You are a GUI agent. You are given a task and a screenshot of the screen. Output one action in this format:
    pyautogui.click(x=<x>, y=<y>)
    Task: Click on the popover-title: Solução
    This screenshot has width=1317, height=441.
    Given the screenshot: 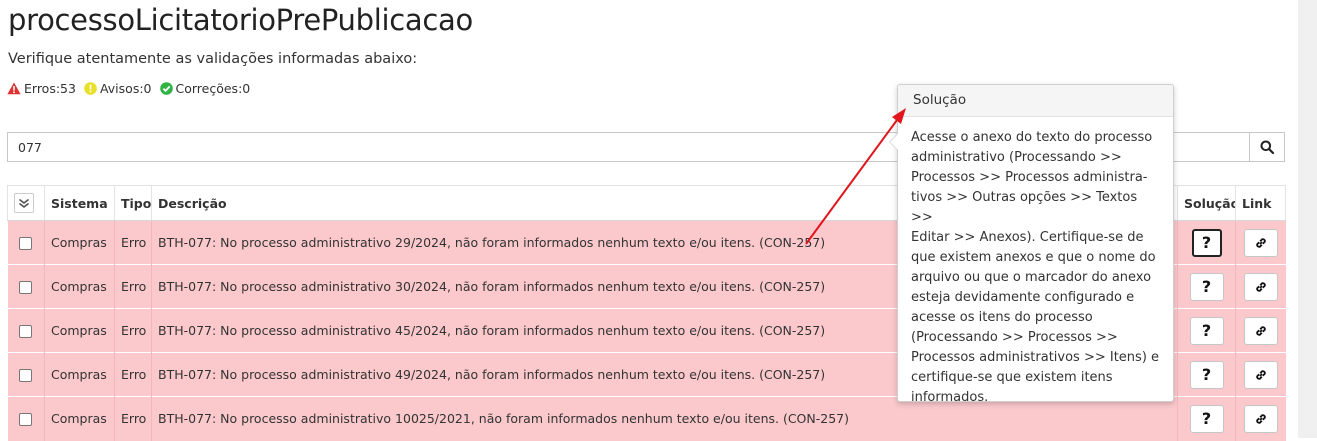 What is the action you would take?
    pyautogui.click(x=1035, y=101)
    